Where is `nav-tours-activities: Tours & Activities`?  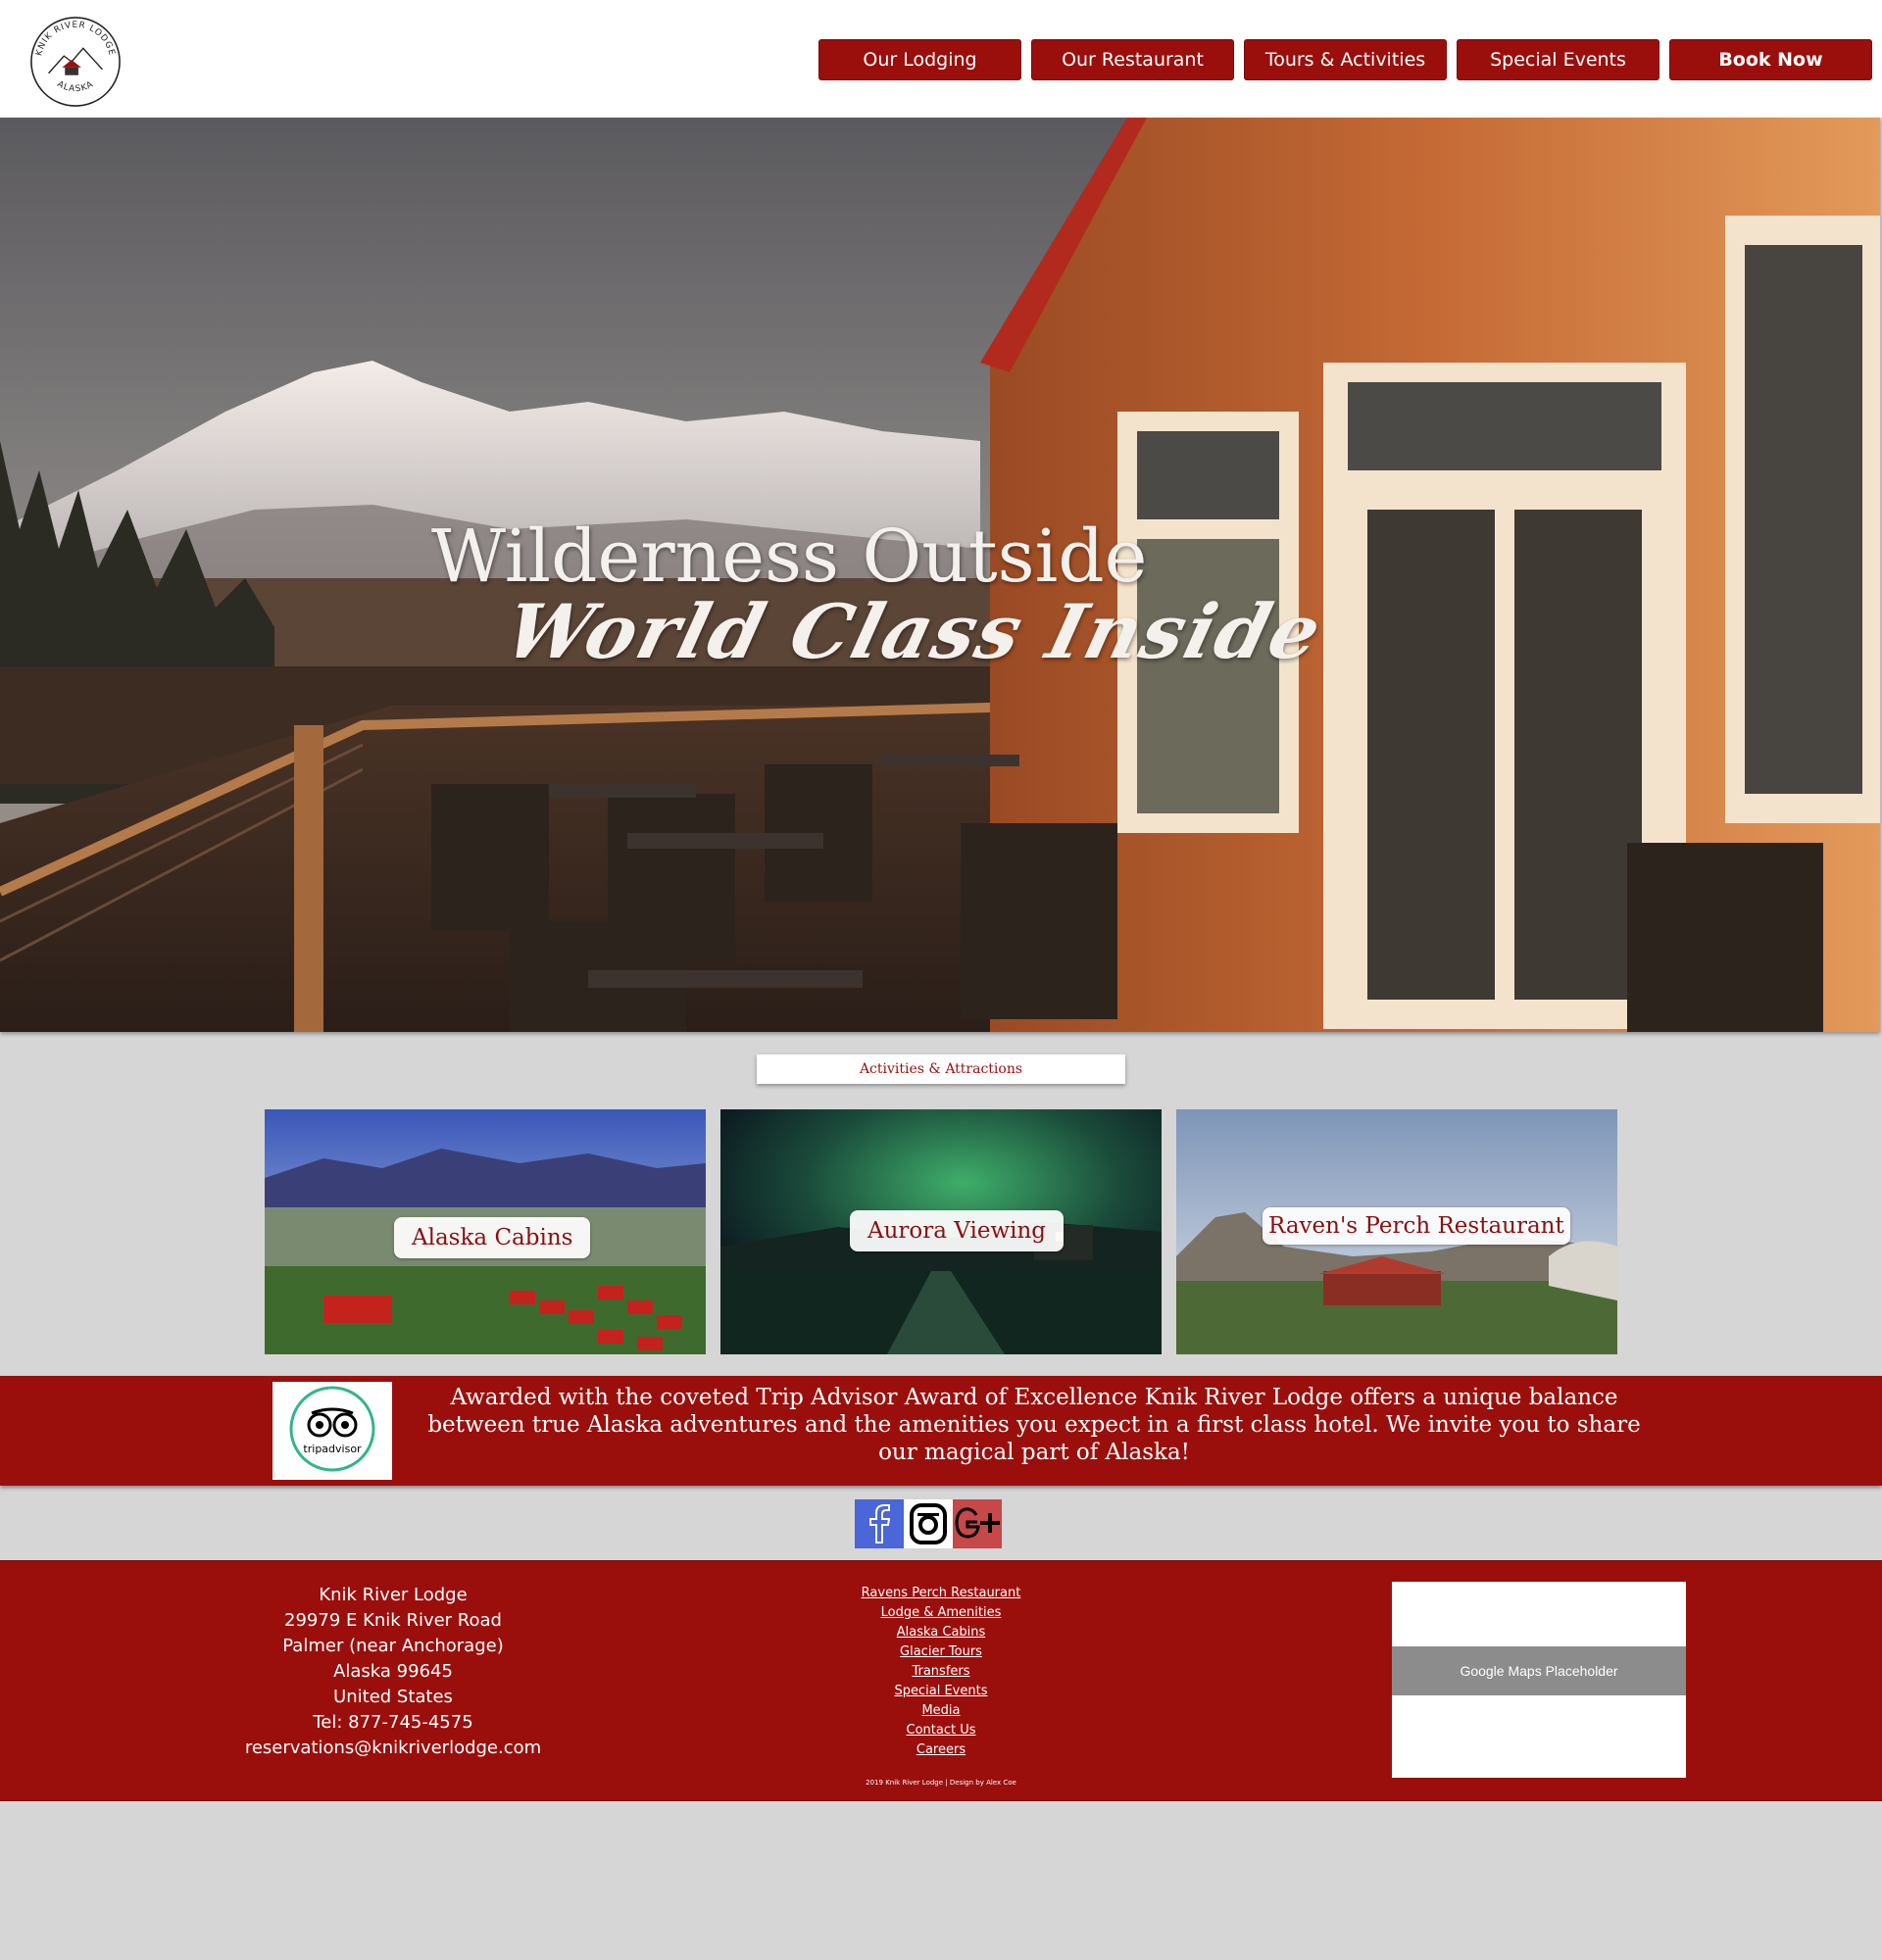 nav-tours-activities: Tours & Activities is located at coordinates (1346, 59).